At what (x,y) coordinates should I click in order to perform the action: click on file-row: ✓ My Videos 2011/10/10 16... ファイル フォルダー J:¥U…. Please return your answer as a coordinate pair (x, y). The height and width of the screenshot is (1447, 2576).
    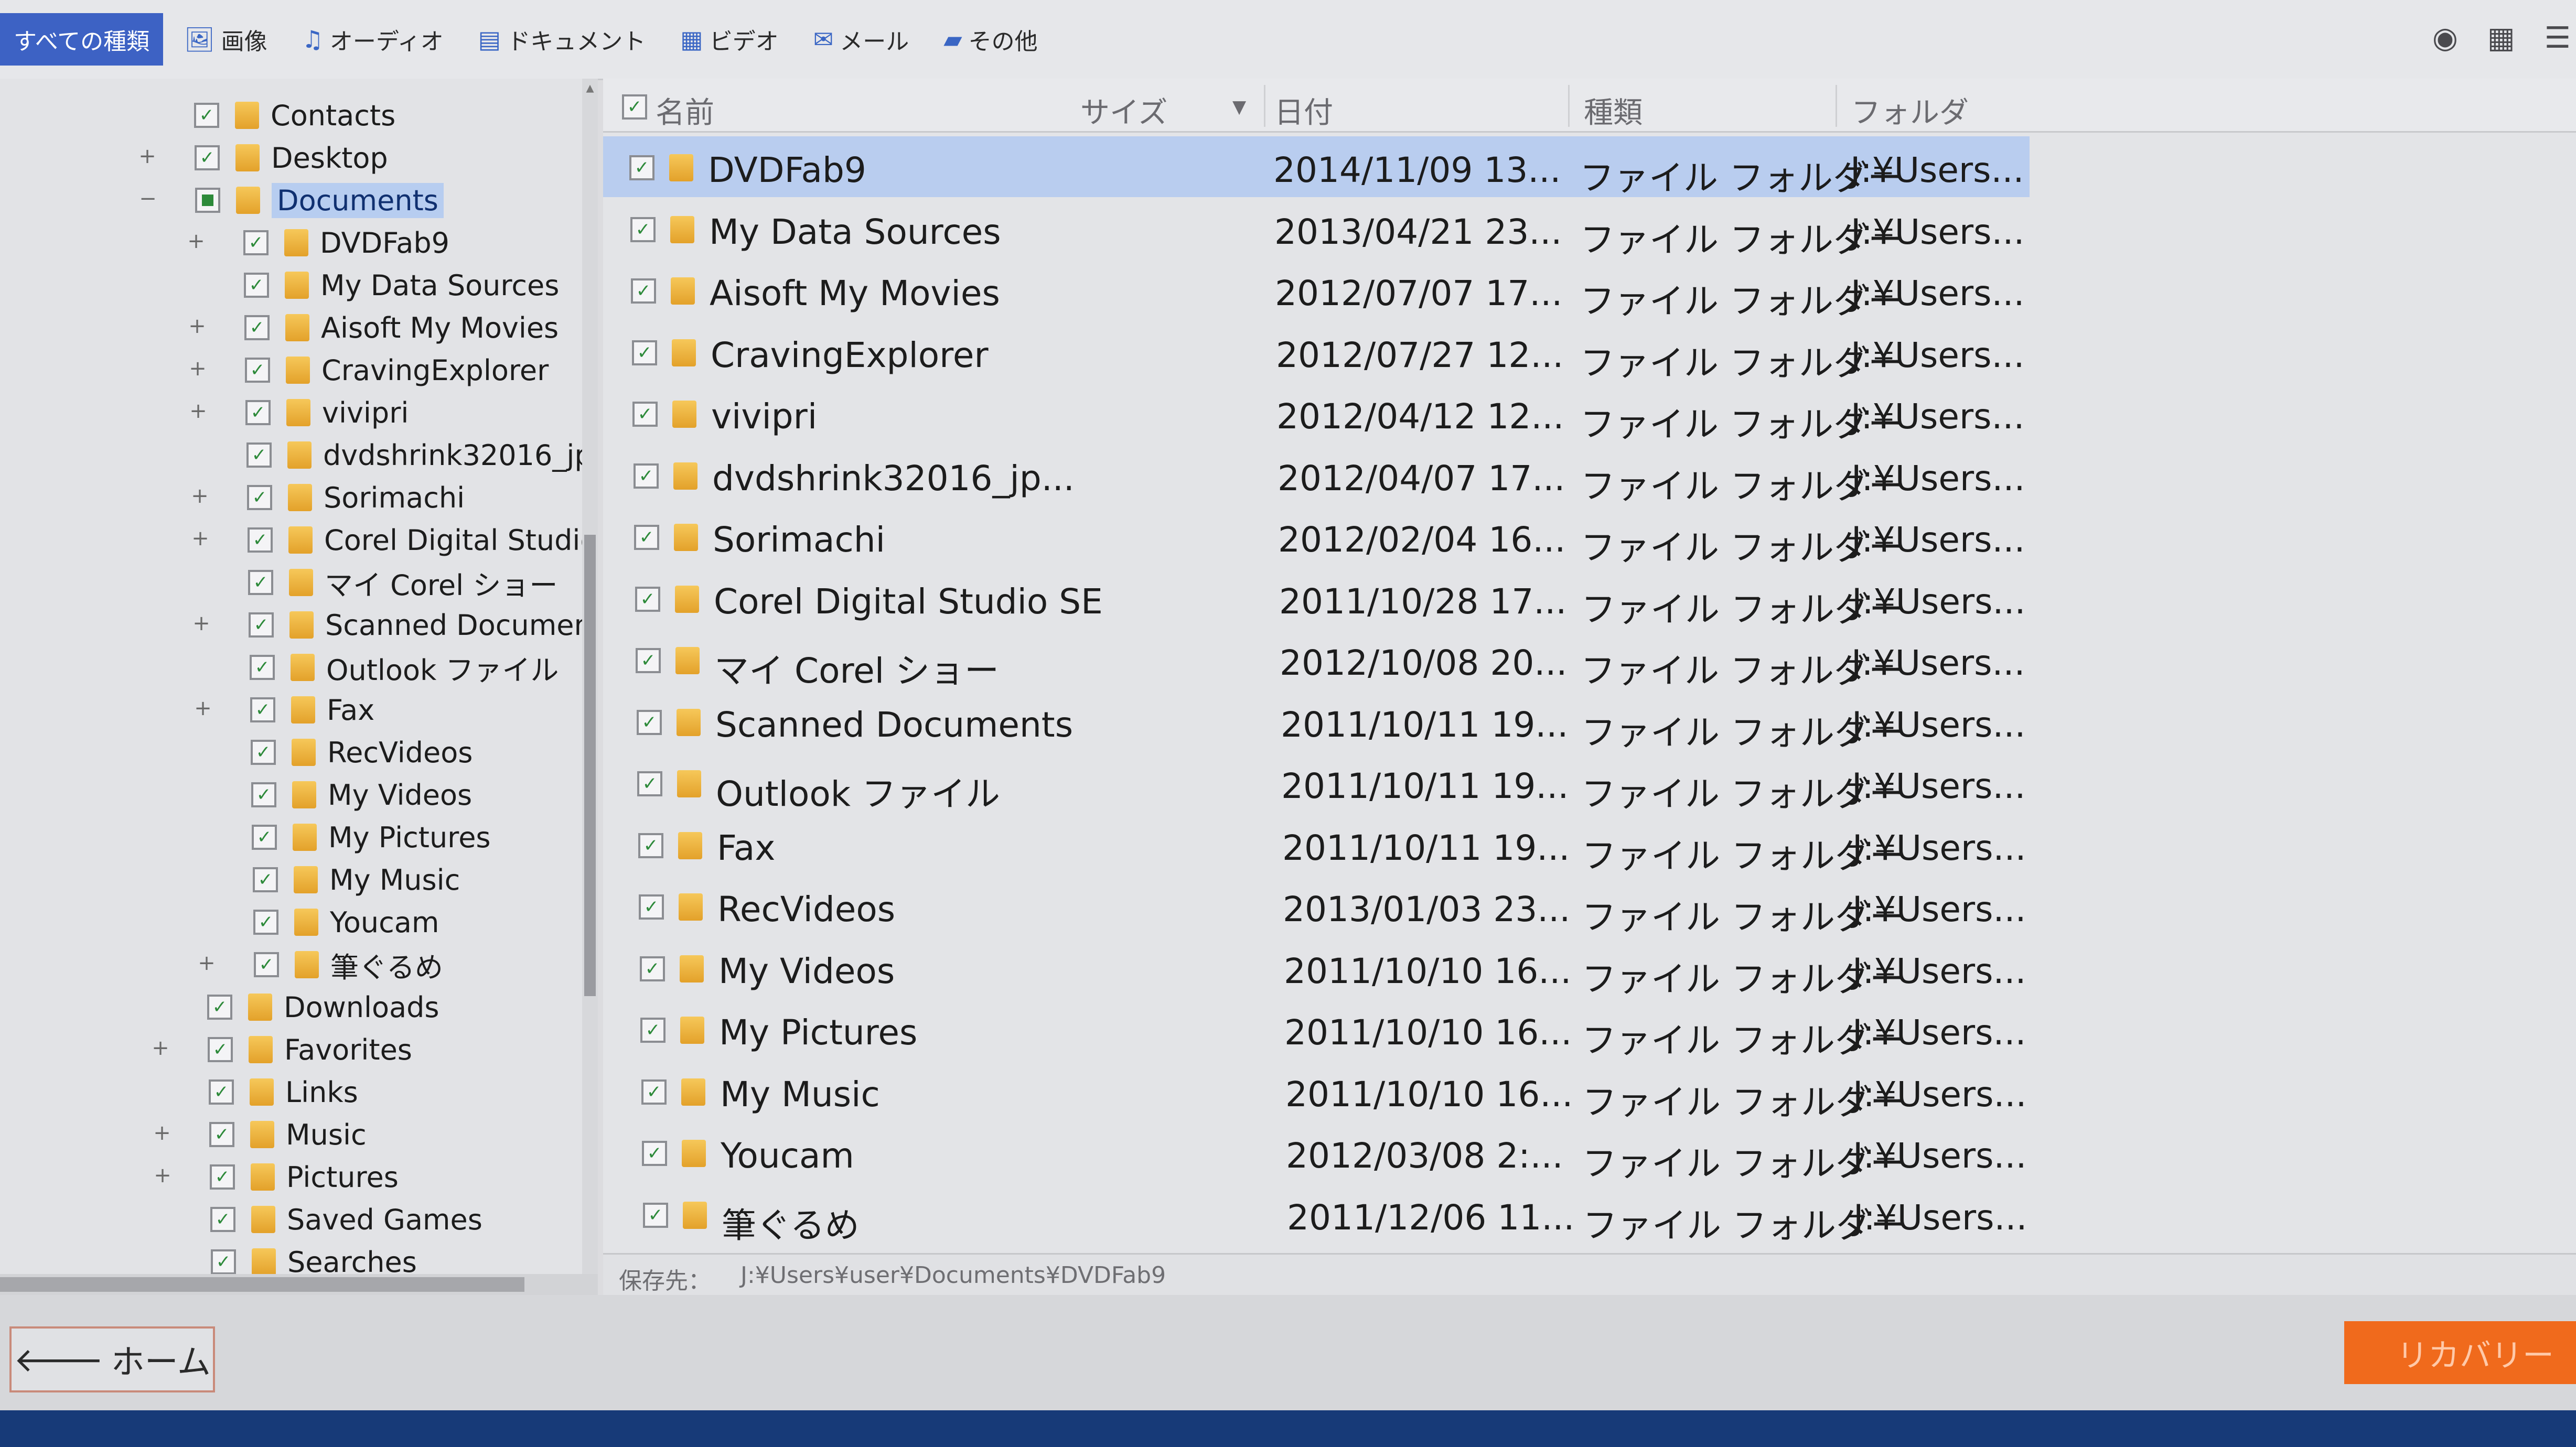
    Looking at the image, I should click on (1578, 968).